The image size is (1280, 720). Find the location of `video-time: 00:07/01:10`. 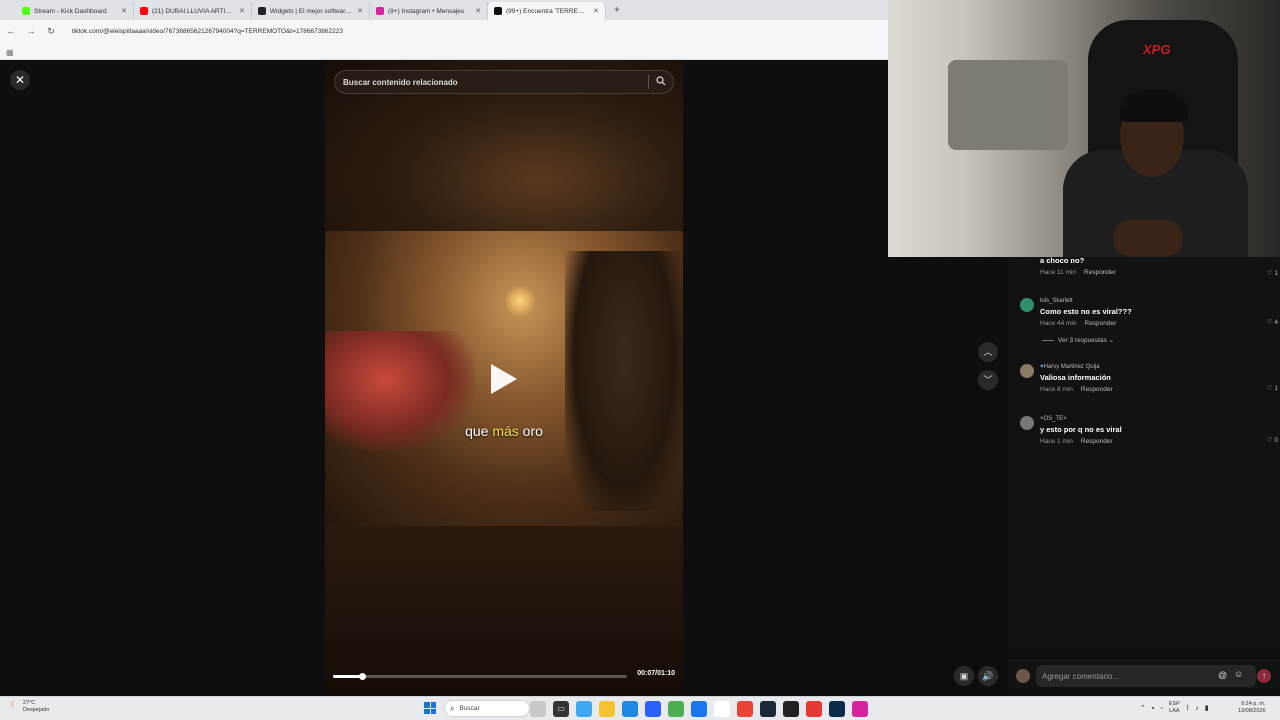

video-time: 00:07/01:10 is located at coordinates (656, 673).